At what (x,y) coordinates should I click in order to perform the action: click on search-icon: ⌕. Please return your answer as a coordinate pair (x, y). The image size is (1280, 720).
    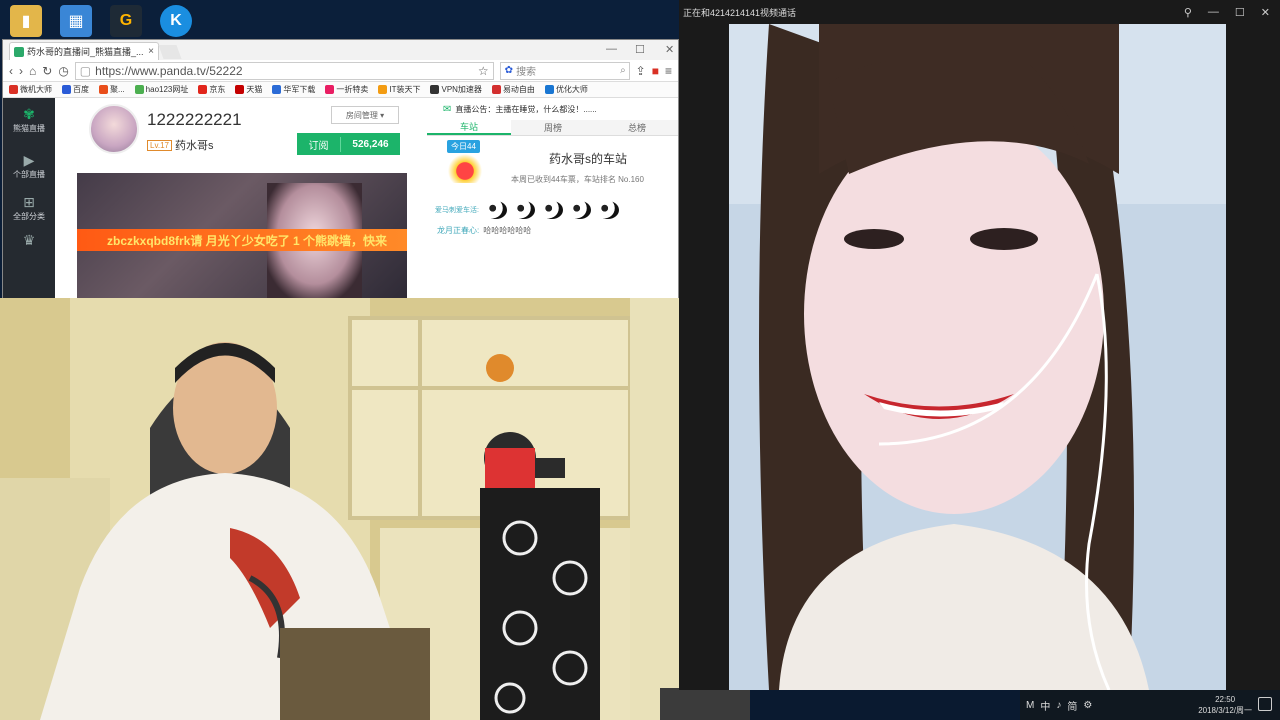
    Looking at the image, I should click on (623, 70).